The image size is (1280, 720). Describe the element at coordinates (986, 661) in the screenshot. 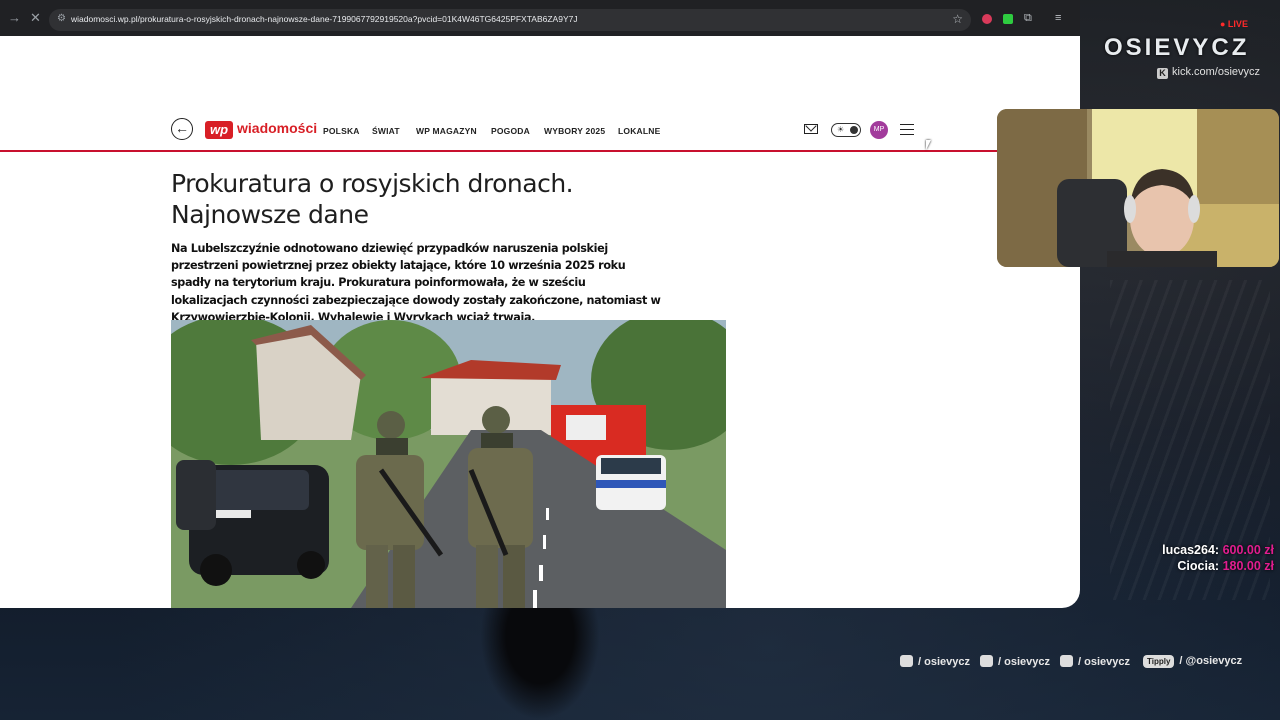

I see `tiktok-icon` at that location.